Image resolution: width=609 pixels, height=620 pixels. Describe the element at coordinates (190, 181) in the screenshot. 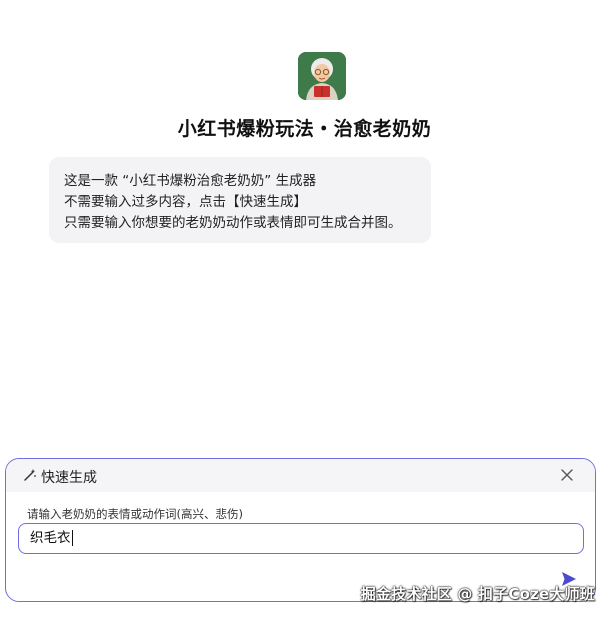

I see `intro-line: 这是一款 “小红书爆粉治愈老奶奶” 生成器` at that location.